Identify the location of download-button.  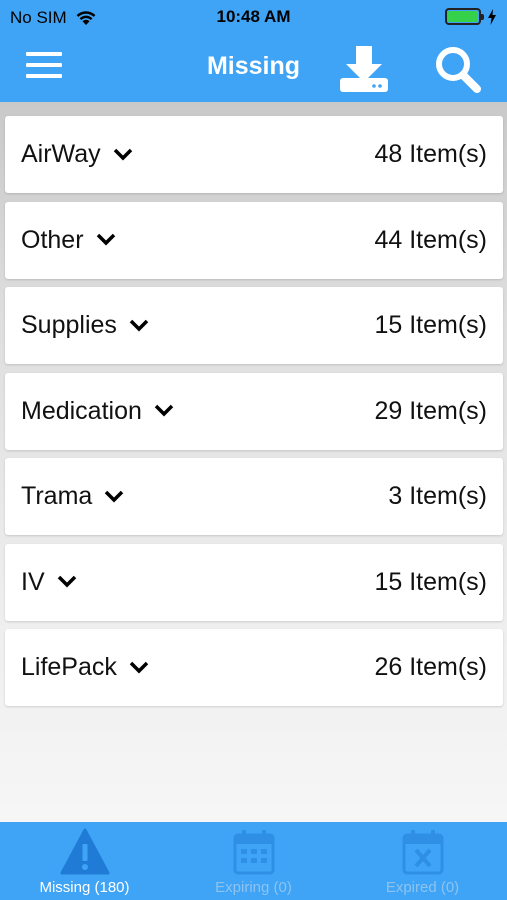
(364, 69).